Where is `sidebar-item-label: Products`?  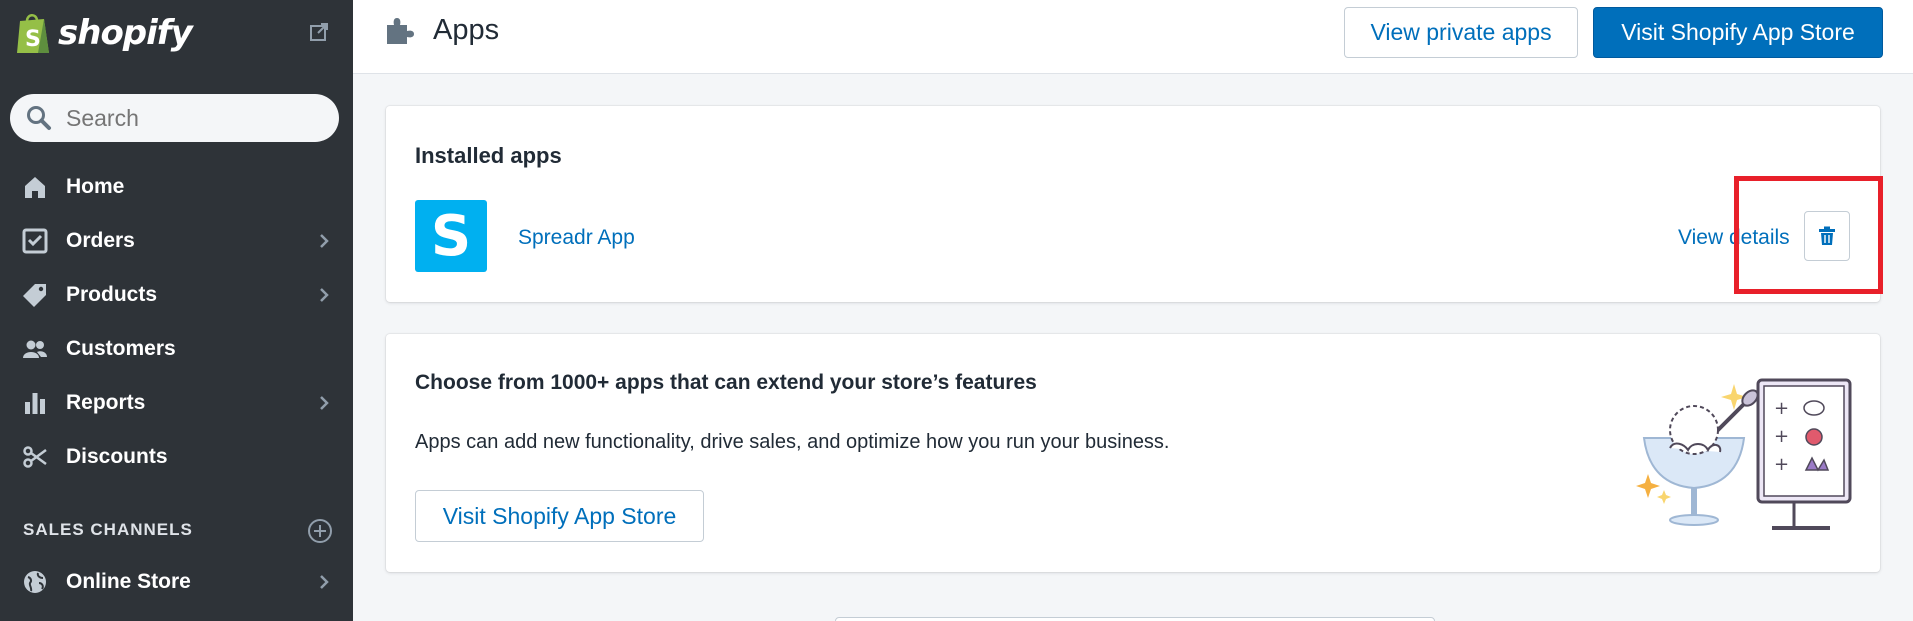
sidebar-item-label: Products is located at coordinates (112, 294).